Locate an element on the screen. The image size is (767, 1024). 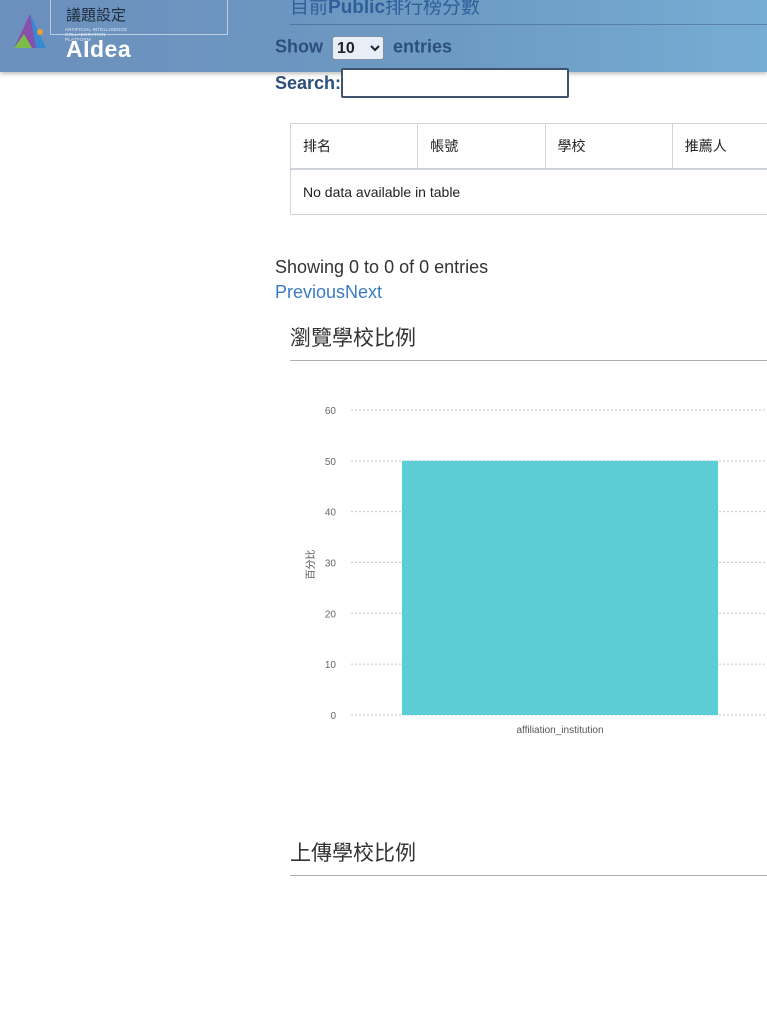
table-search: Search: is located at coordinates (422, 83).